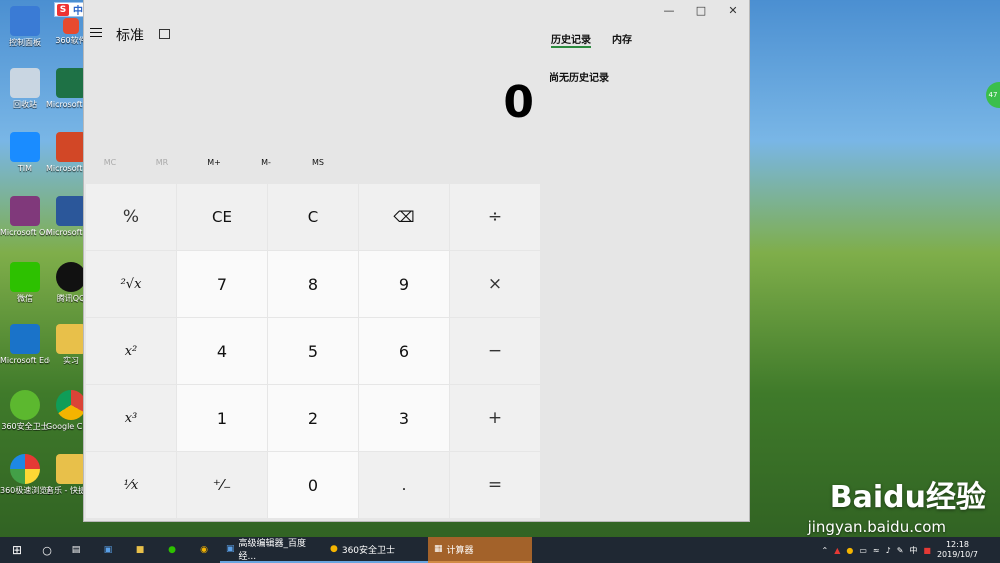 The width and height of the screenshot is (1000, 563). Describe the element at coordinates (25, 168) in the screenshot. I see `desktop-icon-label: TIM` at that location.